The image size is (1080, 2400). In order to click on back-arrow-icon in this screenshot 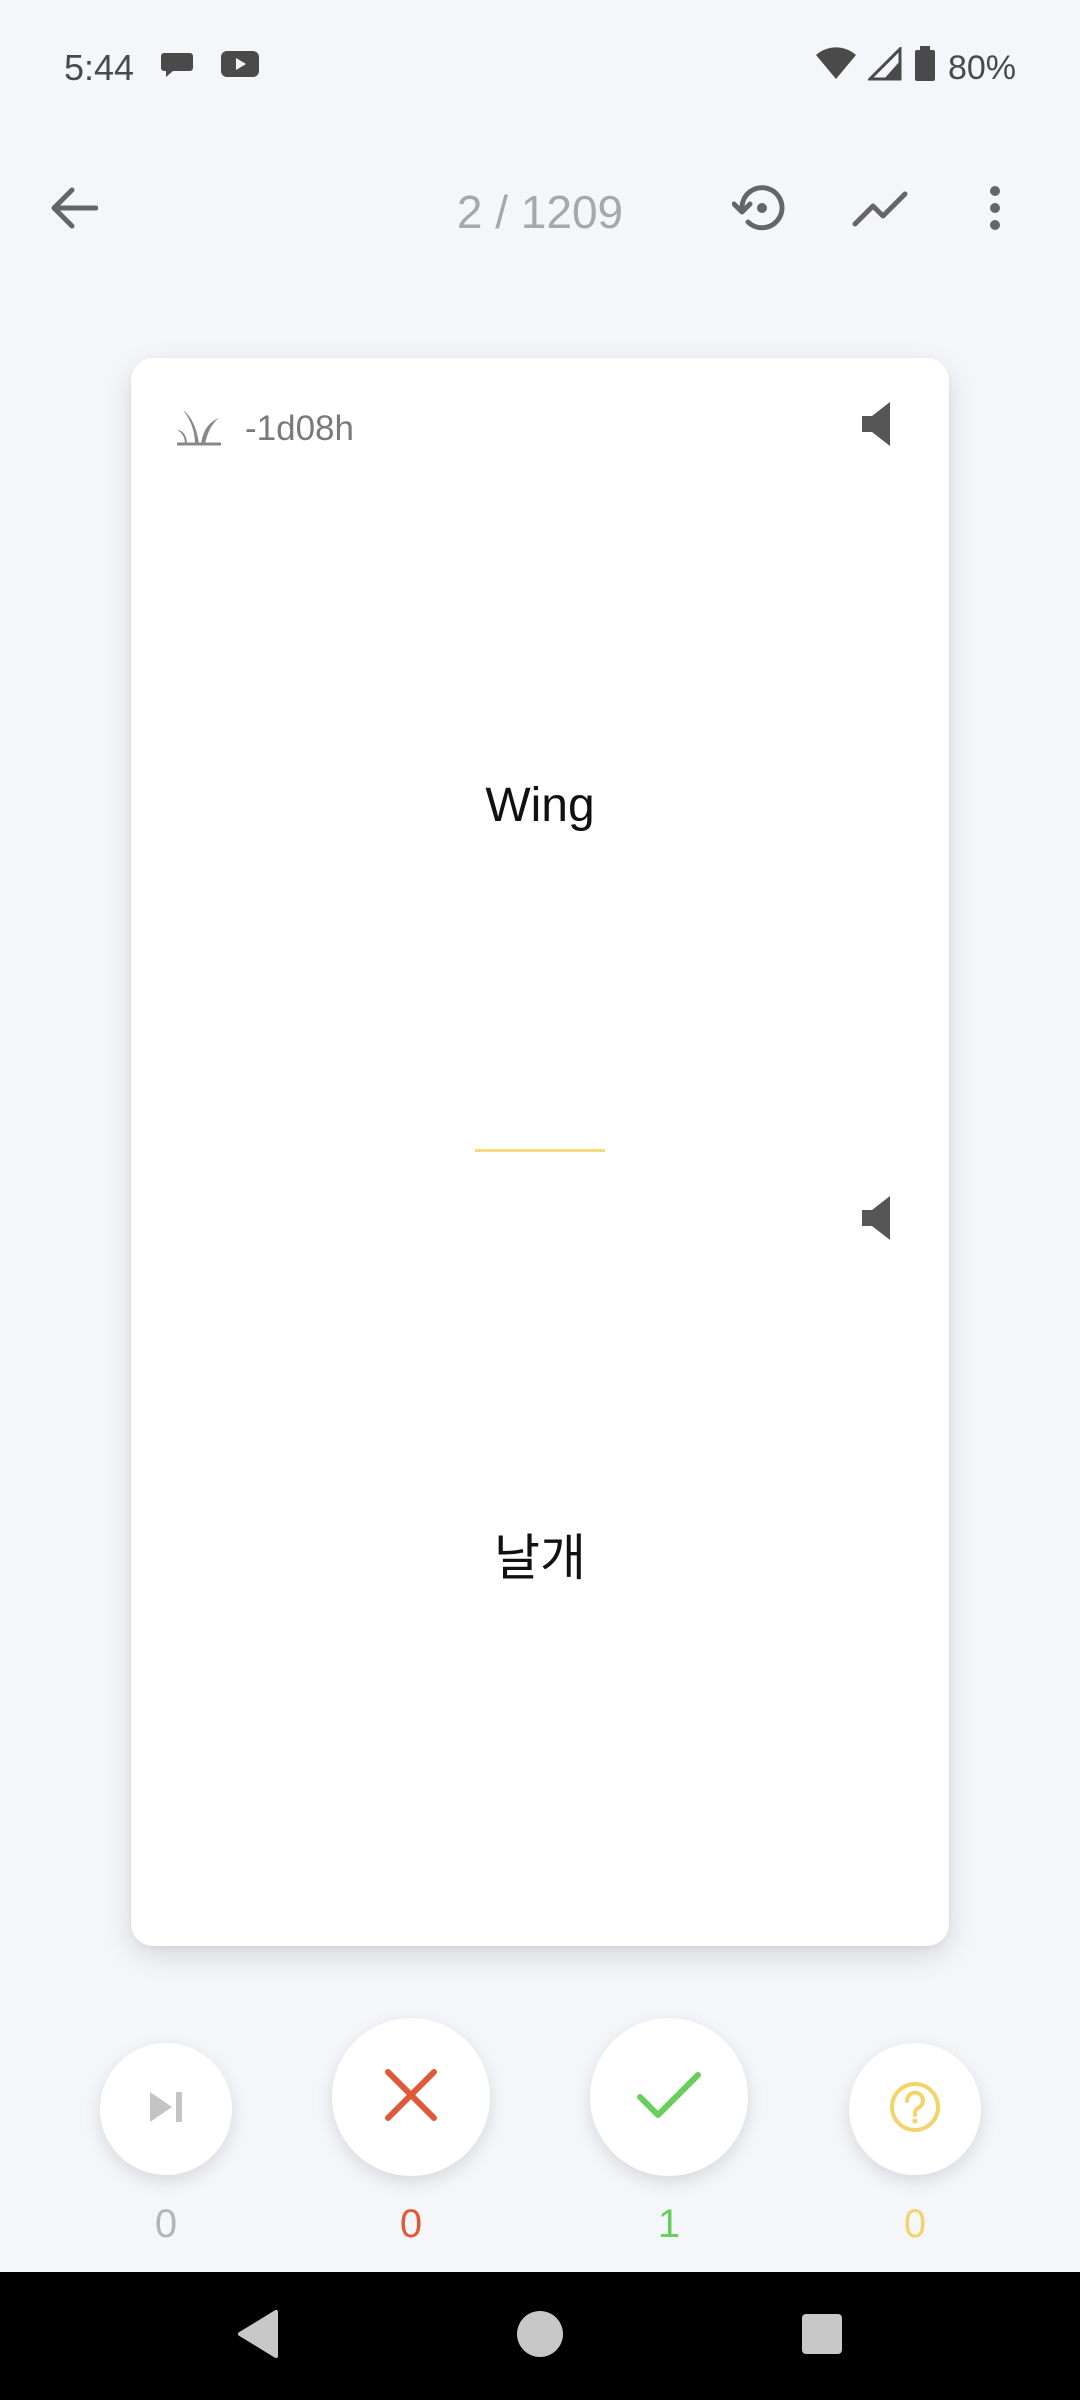, I will do `click(74, 210)`.